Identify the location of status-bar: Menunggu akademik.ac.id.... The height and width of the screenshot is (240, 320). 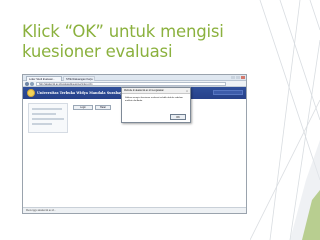
(134, 210).